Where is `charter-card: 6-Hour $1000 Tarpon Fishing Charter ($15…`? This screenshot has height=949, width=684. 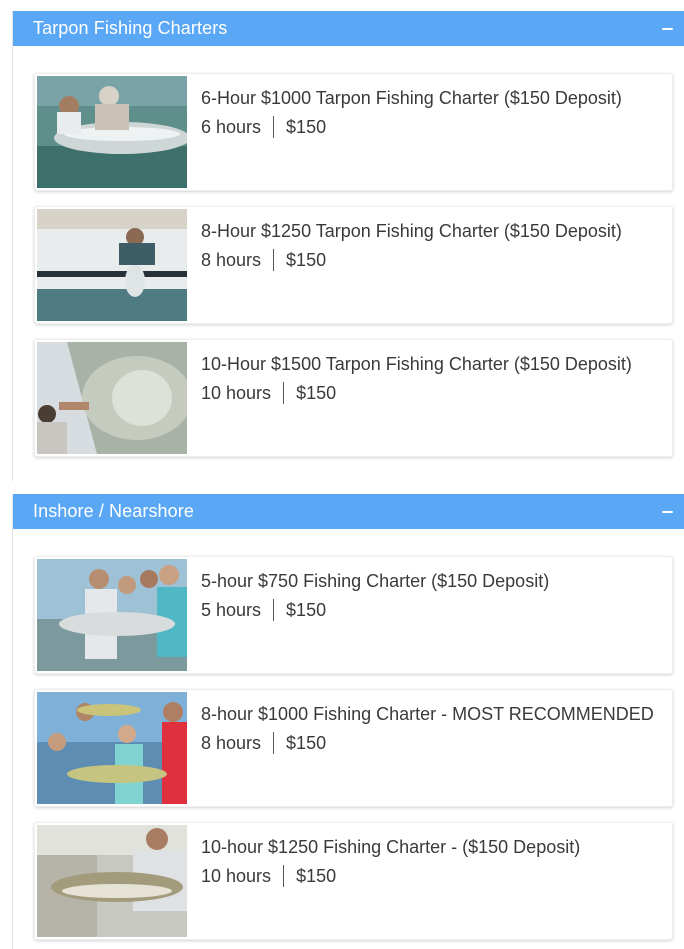 charter-card: 6-Hour $1000 Tarpon Fishing Charter ($15… is located at coordinates (353, 132).